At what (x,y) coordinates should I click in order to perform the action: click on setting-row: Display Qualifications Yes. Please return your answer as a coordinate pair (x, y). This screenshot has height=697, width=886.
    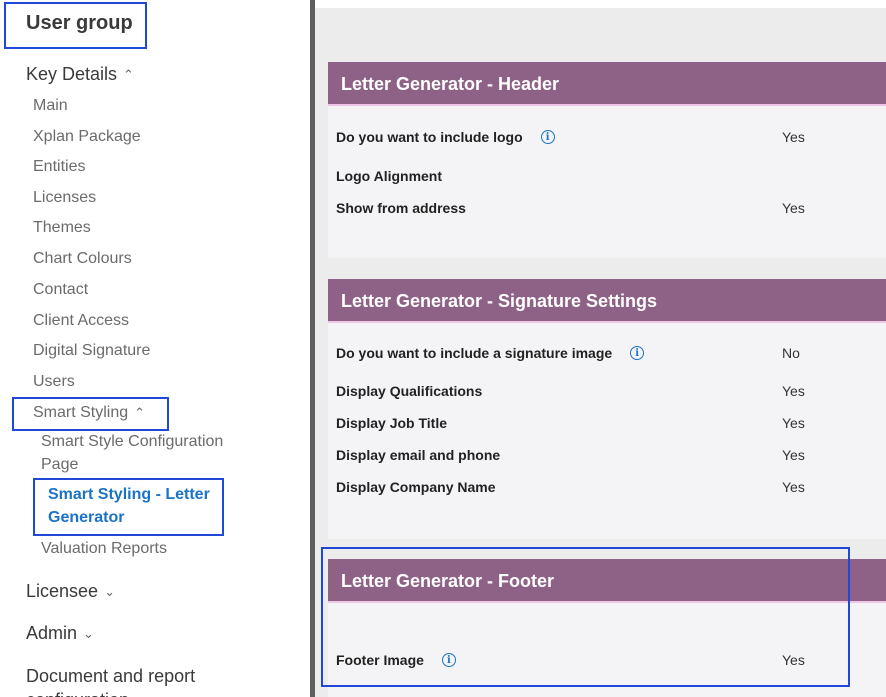
    Looking at the image, I should click on (606, 391).